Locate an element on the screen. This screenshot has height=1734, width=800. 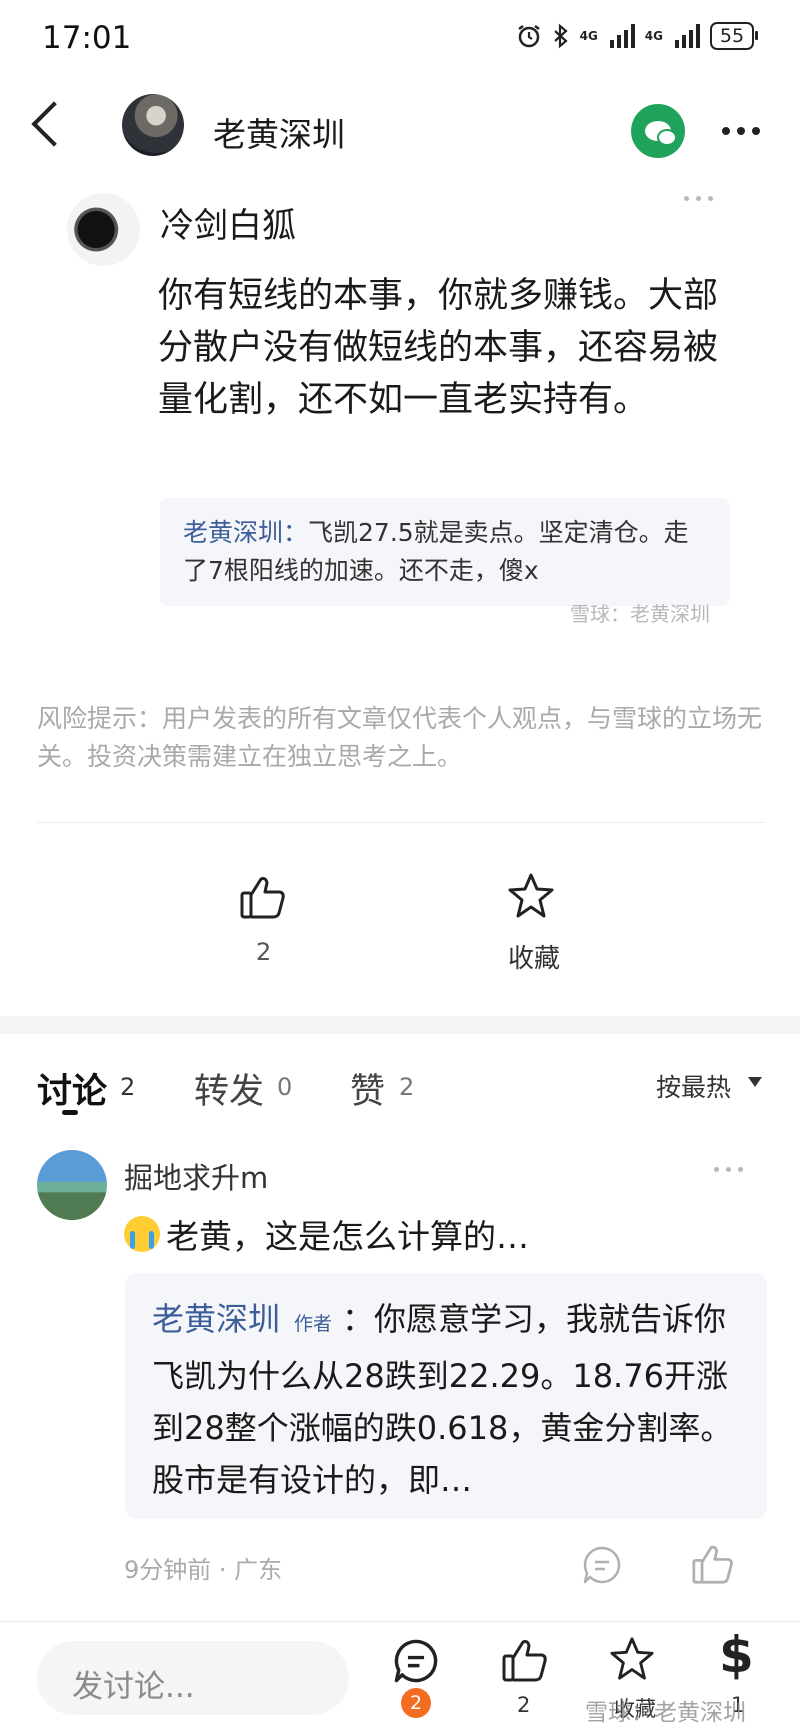
signal-icon is located at coordinates (622, 36).